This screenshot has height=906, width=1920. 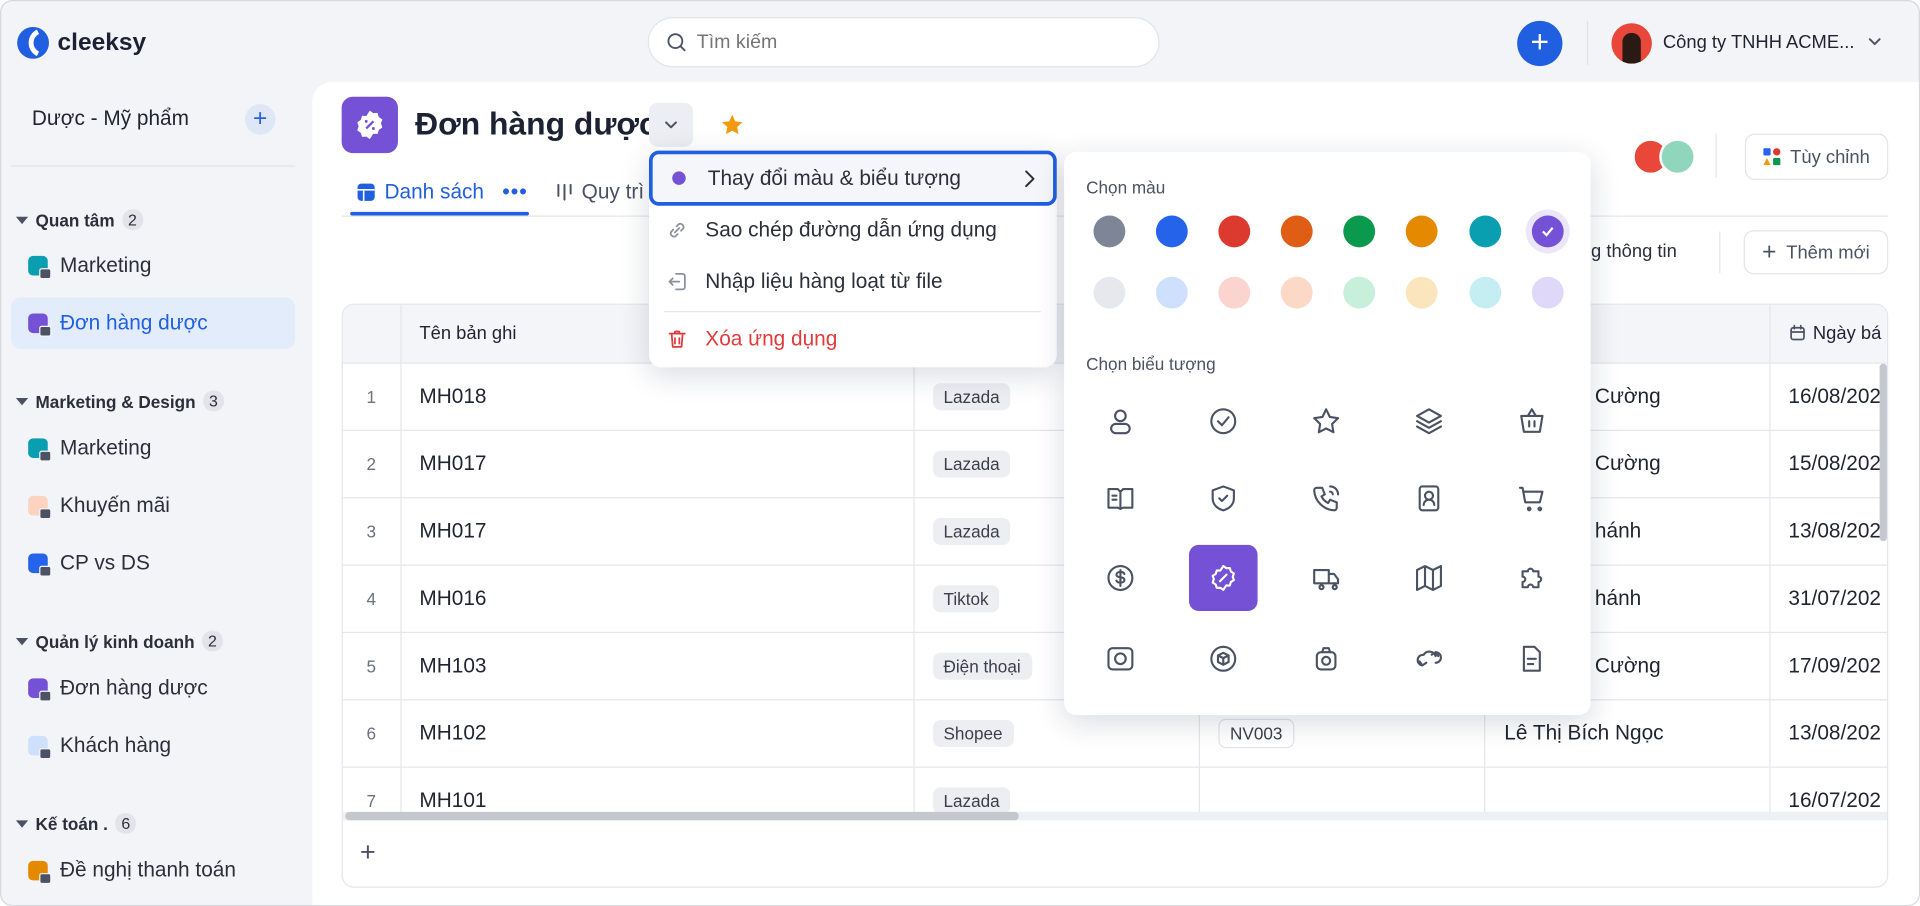 What do you see at coordinates (515, 192) in the screenshot?
I see `more-icon: •••` at bounding box center [515, 192].